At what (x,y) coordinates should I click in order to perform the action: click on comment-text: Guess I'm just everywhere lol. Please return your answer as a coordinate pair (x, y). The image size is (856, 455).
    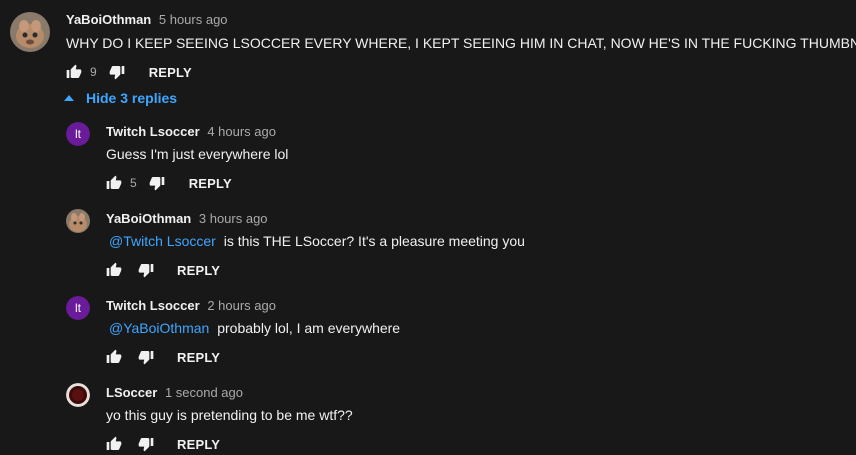
    Looking at the image, I should click on (197, 154).